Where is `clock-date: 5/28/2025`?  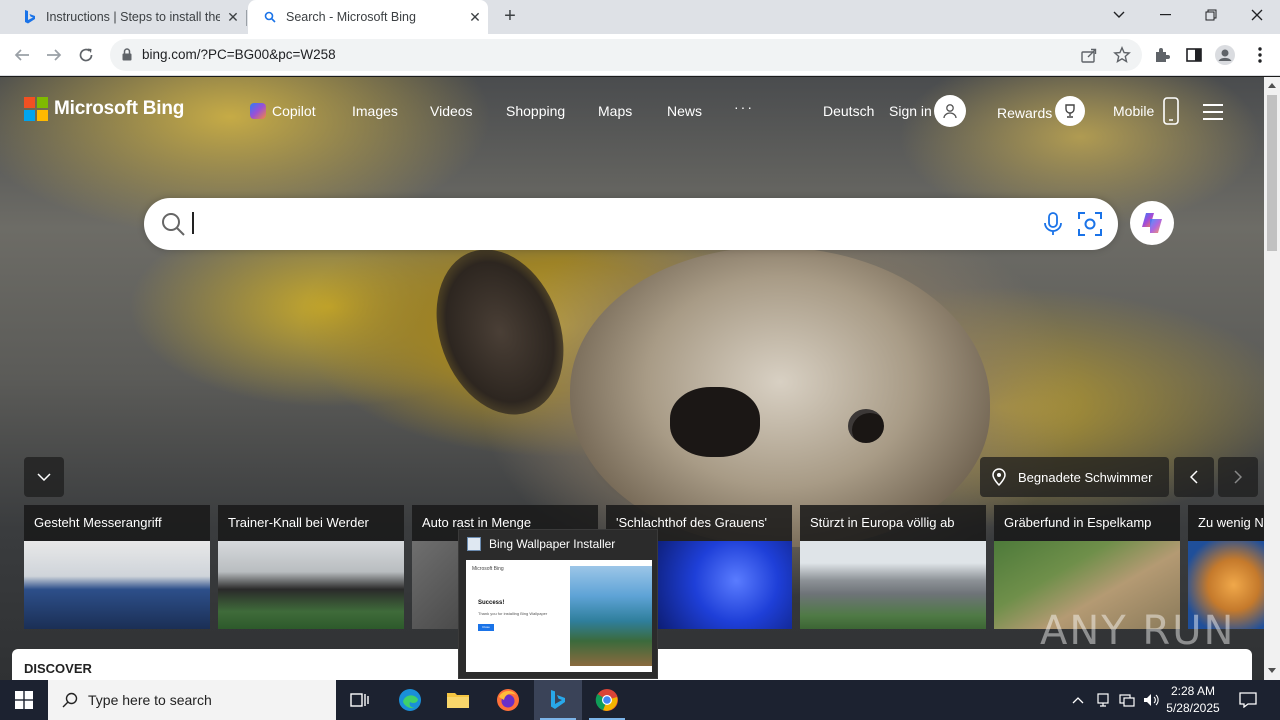 clock-date: 5/28/2025 is located at coordinates (1193, 708).